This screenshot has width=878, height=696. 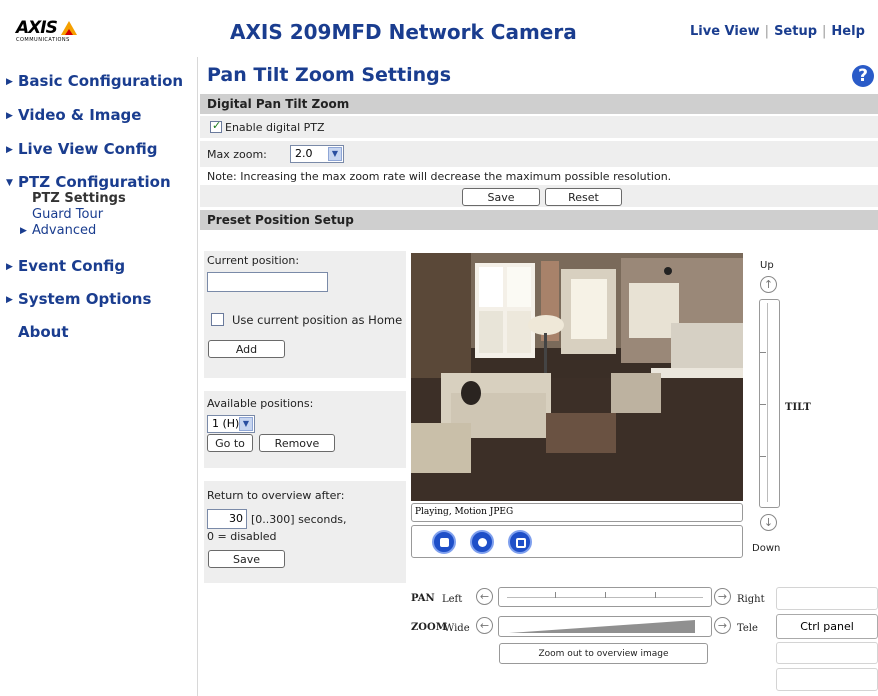 I want to click on sidebar-item-system-options: ▶ System Options, so click(x=78, y=299).